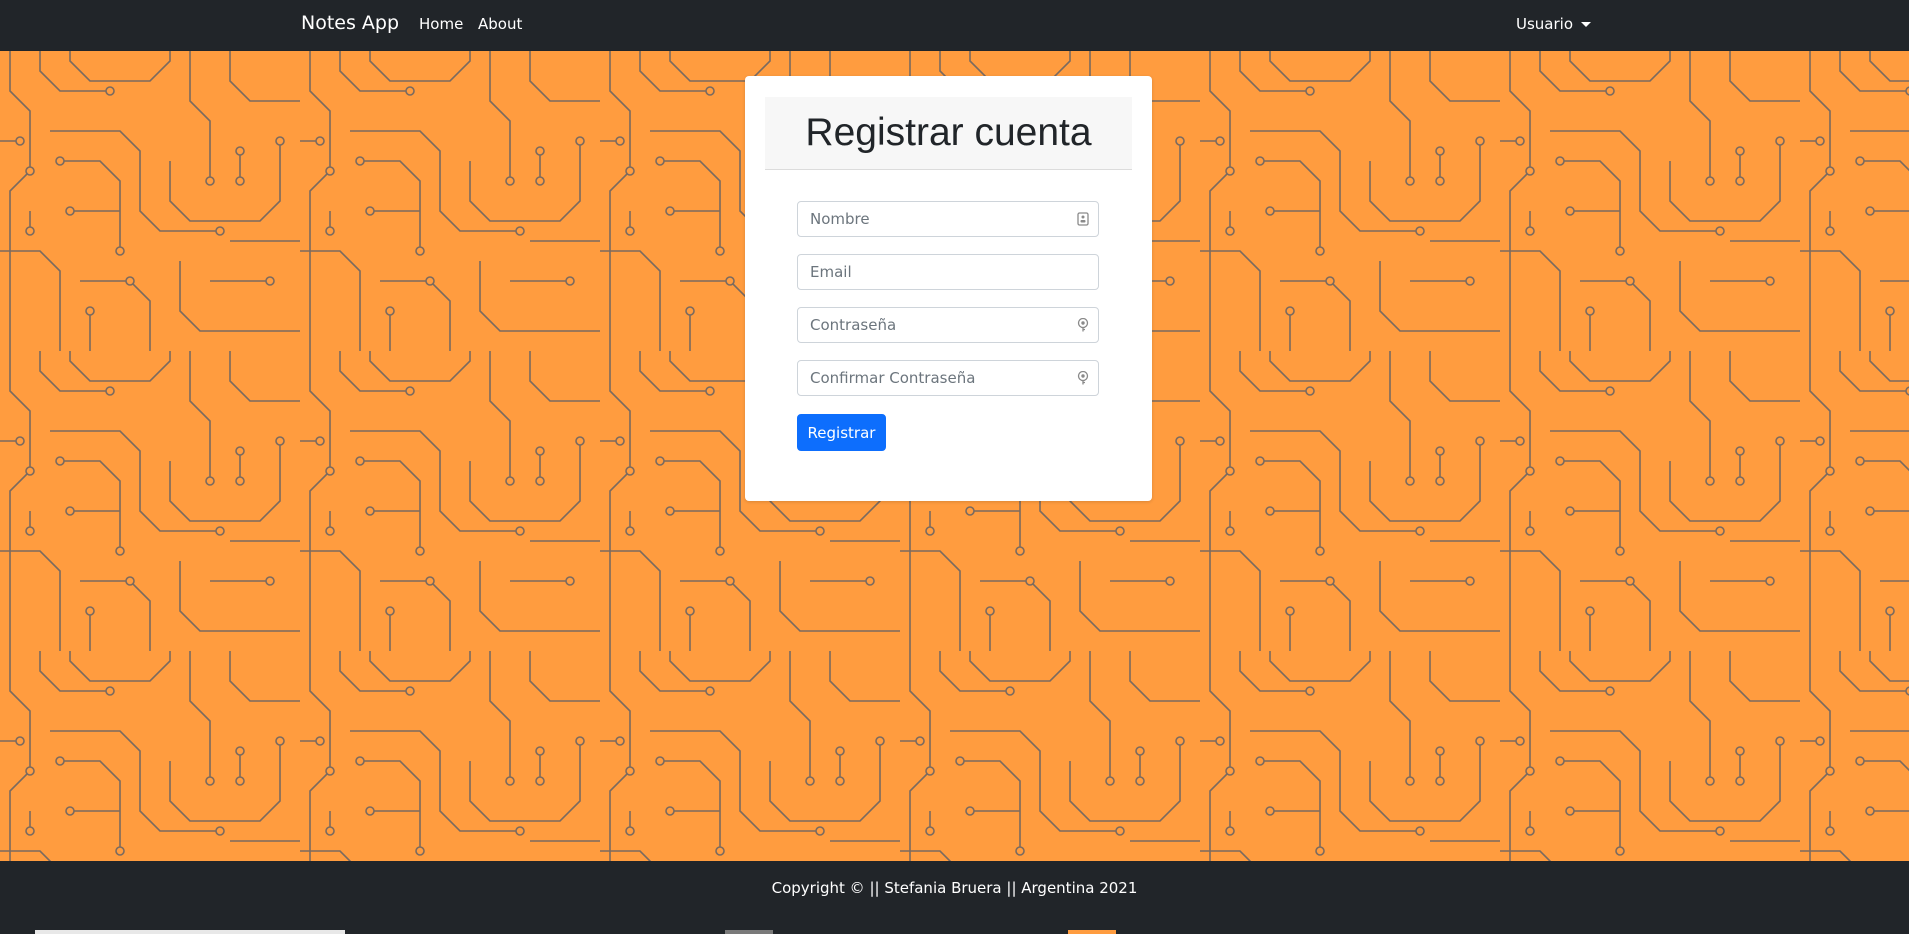  I want to click on footer-strip-left, so click(190, 932).